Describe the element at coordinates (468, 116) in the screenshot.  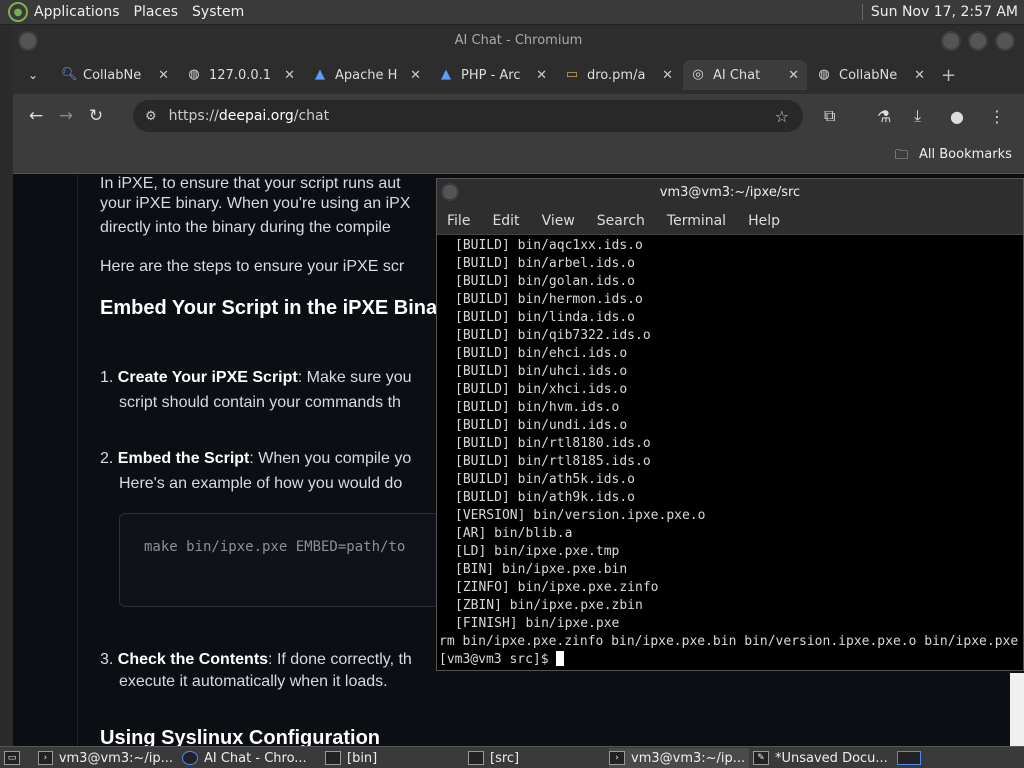
I see `address-bar: ⚙ https://deepai.org/chat ☆` at that location.